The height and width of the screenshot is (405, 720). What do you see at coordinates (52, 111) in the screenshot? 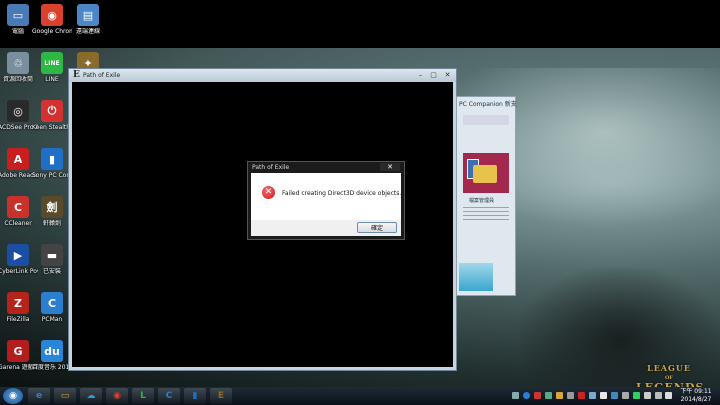
I see `desktop-icon-image: ⏻` at bounding box center [52, 111].